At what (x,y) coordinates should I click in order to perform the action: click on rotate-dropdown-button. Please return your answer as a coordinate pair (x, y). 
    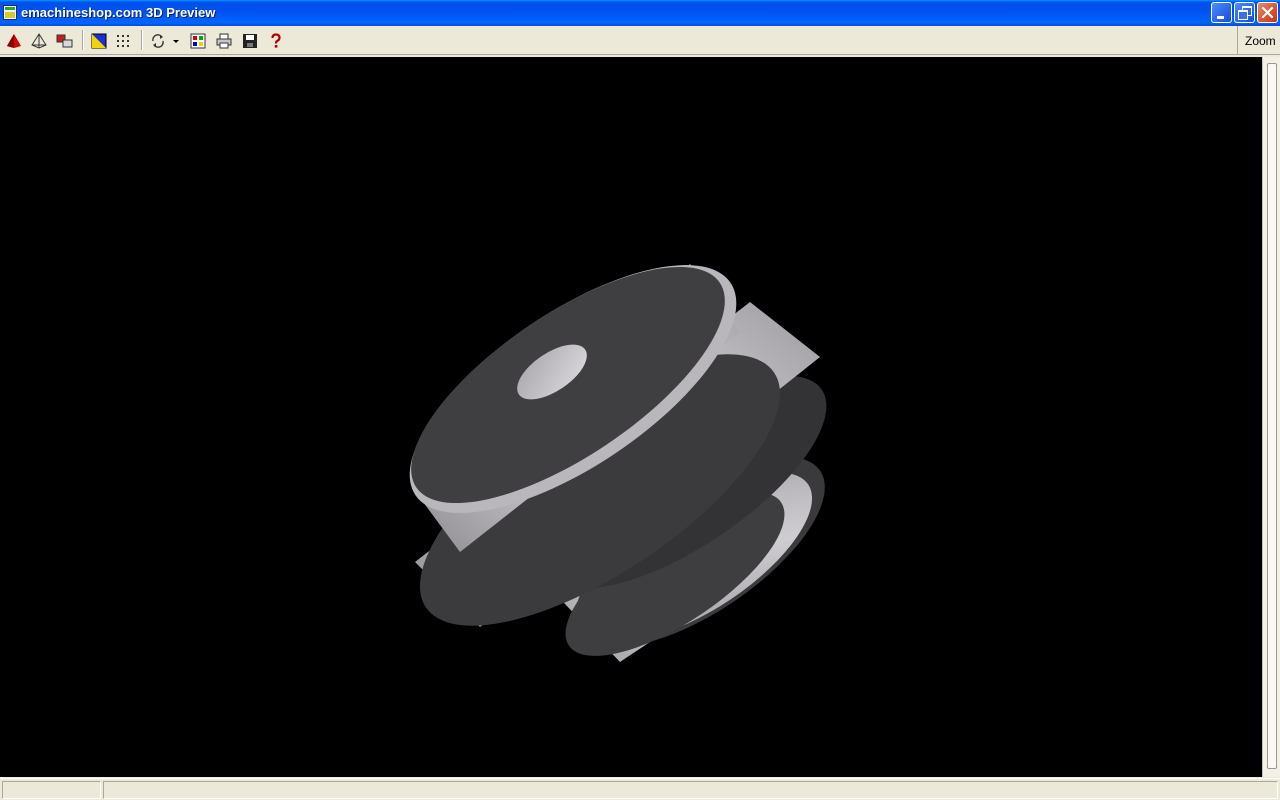
    Looking at the image, I should click on (176, 41).